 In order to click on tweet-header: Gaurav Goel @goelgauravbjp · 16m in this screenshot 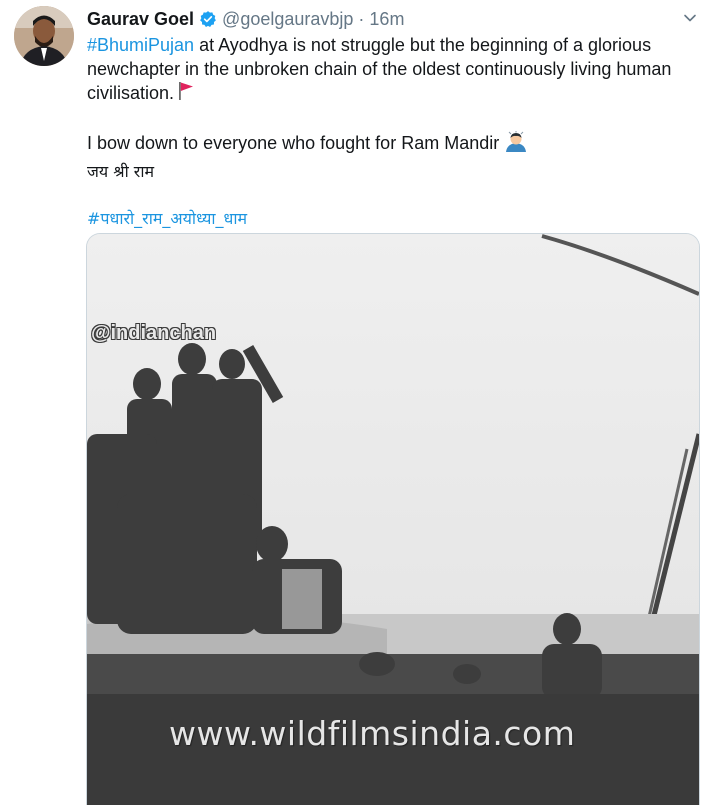, I will do `click(245, 19)`.